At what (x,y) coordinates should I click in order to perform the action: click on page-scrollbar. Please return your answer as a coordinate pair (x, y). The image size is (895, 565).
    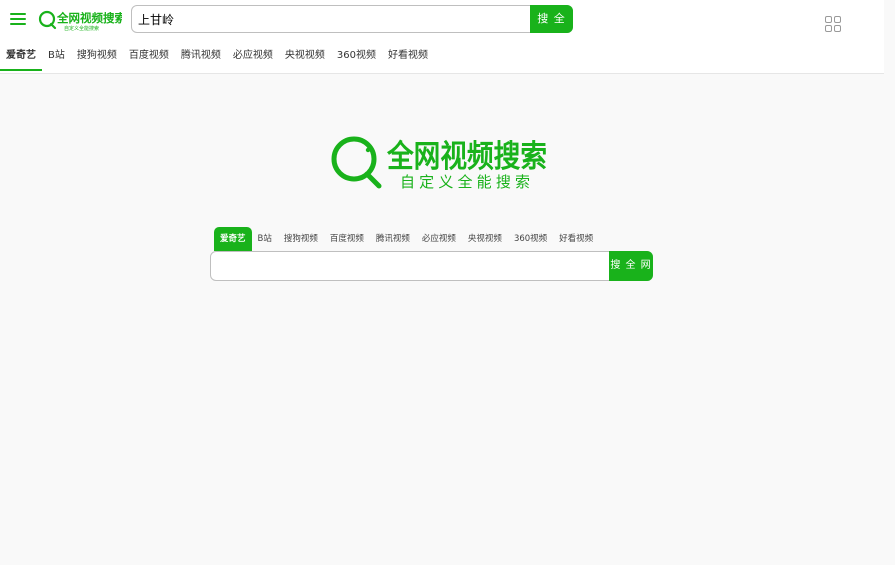
    Looking at the image, I should click on (889, 282).